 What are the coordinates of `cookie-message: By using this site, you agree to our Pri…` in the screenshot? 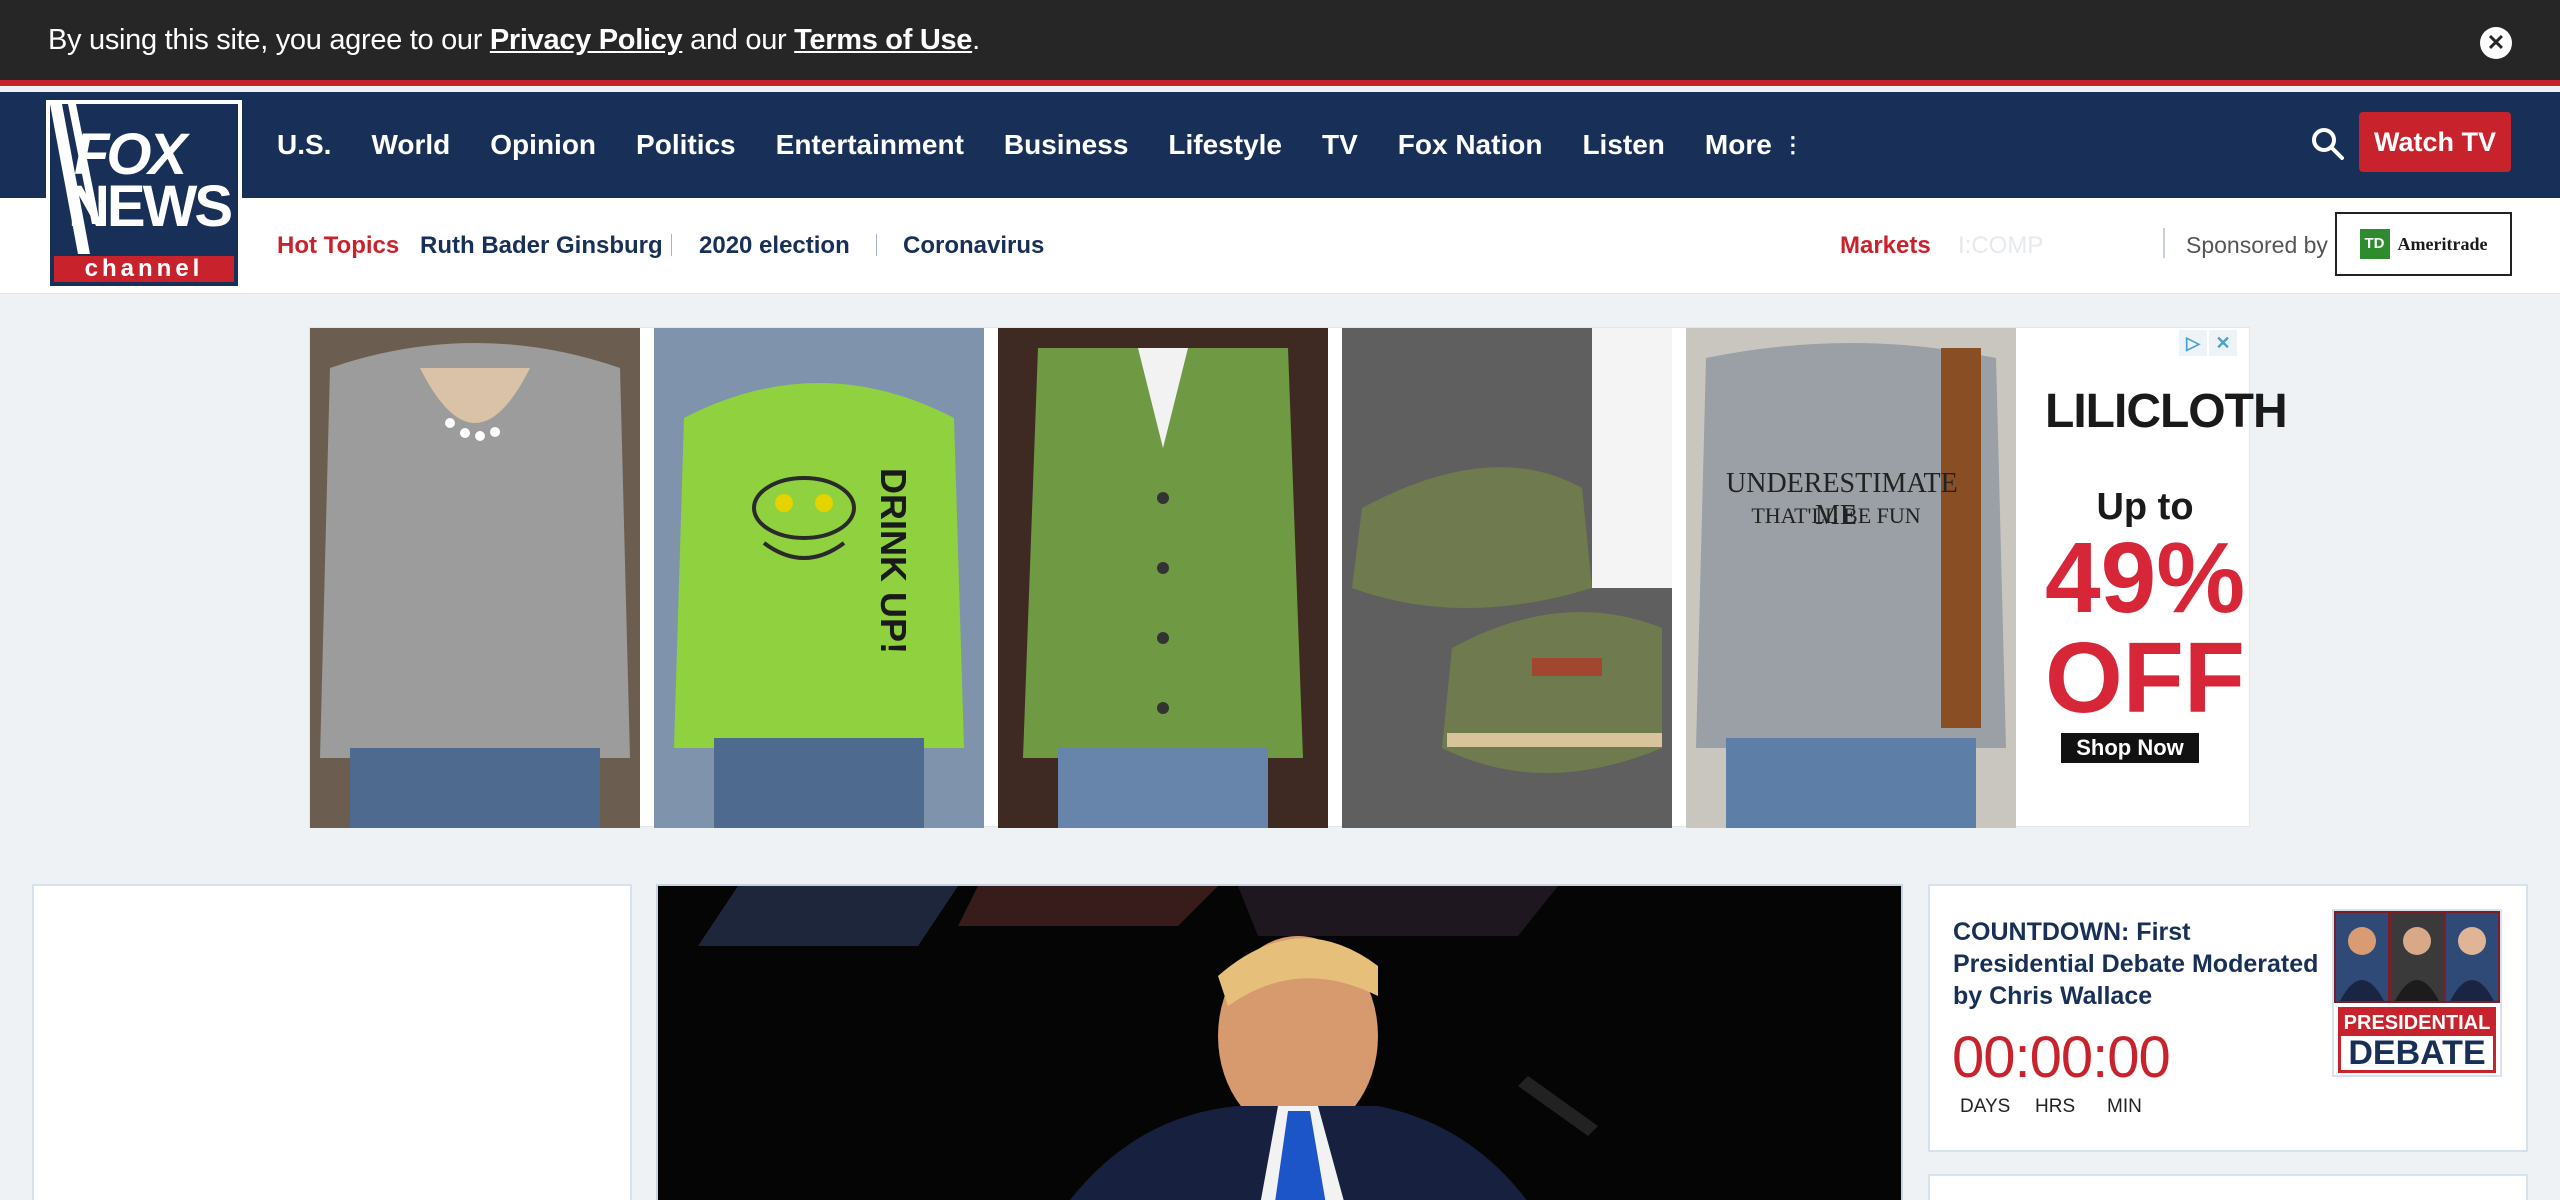 It's located at (514, 40).